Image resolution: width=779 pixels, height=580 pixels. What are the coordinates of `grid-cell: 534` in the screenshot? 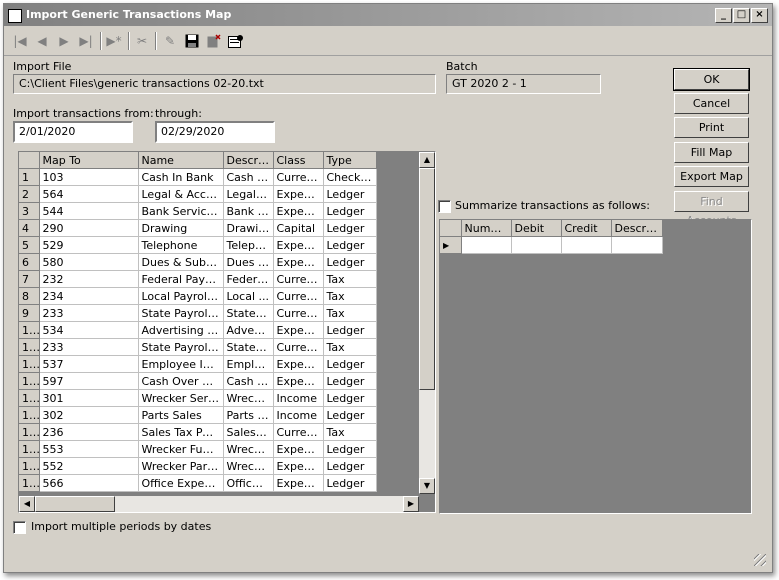 It's located at (89, 330).